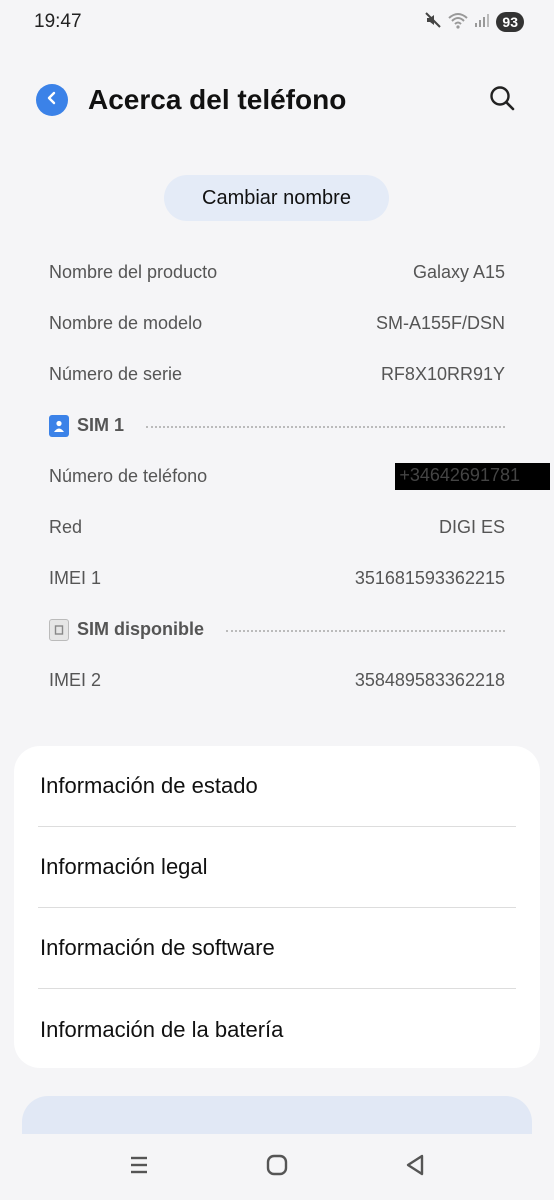 The image size is (554, 1200). Describe the element at coordinates (472, 476) in the screenshot. I see `phone-number-value: +34642691781` at that location.